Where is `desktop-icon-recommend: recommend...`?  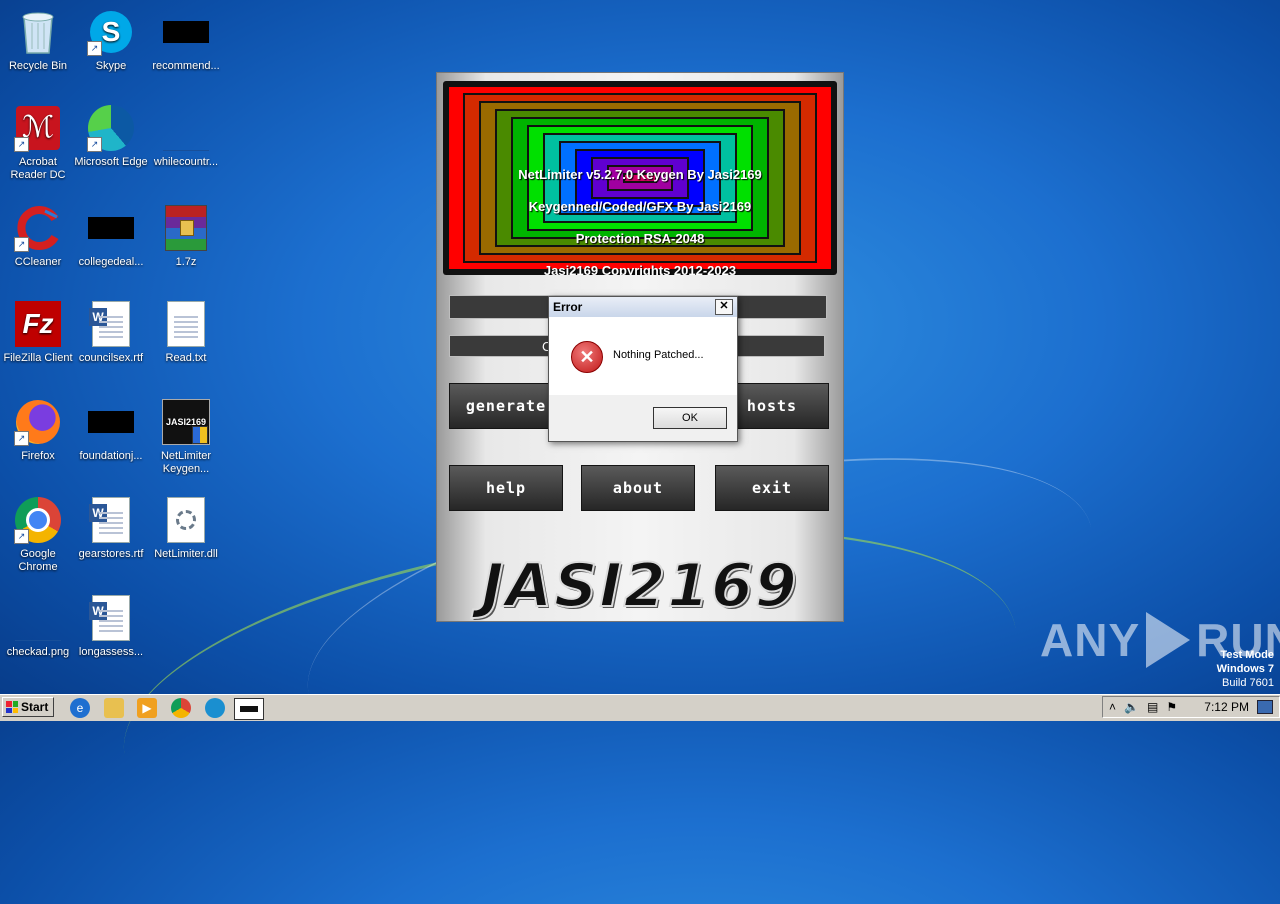 desktop-icon-recommend: recommend... is located at coordinates (186, 40).